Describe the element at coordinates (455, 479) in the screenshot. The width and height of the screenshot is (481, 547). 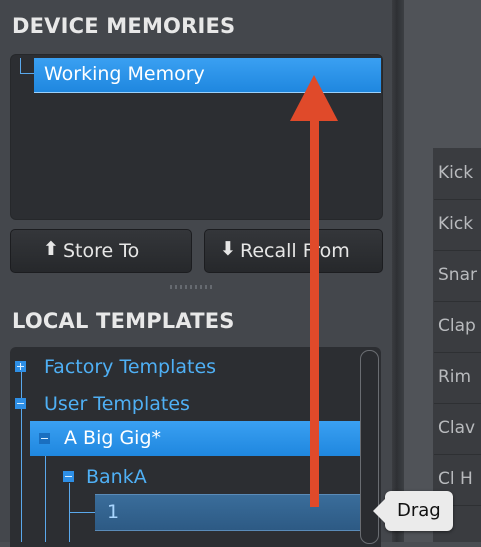
I see `right-list-item-label: Cl H` at that location.